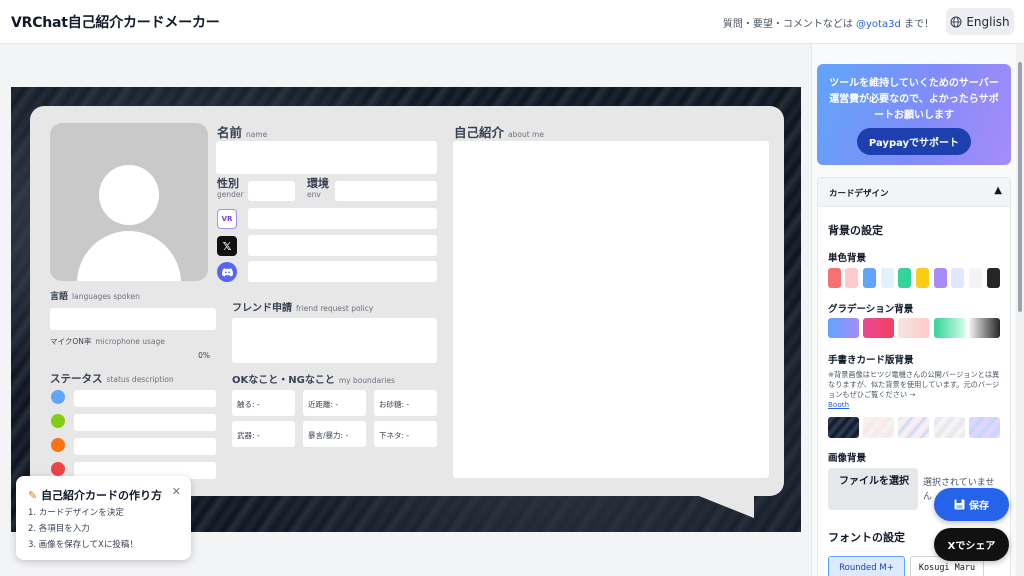 The image size is (1024, 576). Describe the element at coordinates (242, 132) in the screenshot. I see `name-label: 名前 name` at that location.